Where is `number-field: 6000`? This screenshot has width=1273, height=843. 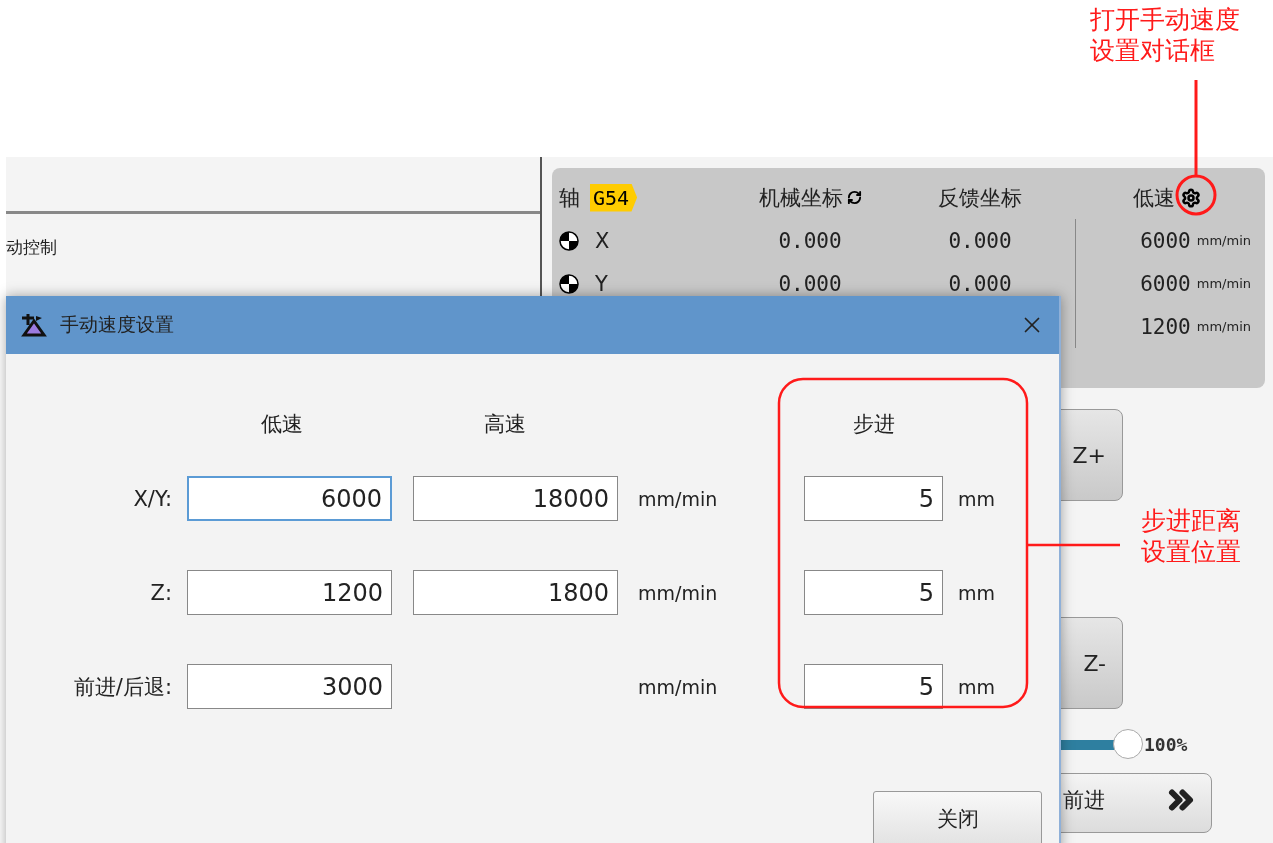 number-field: 6000 is located at coordinates (289, 498).